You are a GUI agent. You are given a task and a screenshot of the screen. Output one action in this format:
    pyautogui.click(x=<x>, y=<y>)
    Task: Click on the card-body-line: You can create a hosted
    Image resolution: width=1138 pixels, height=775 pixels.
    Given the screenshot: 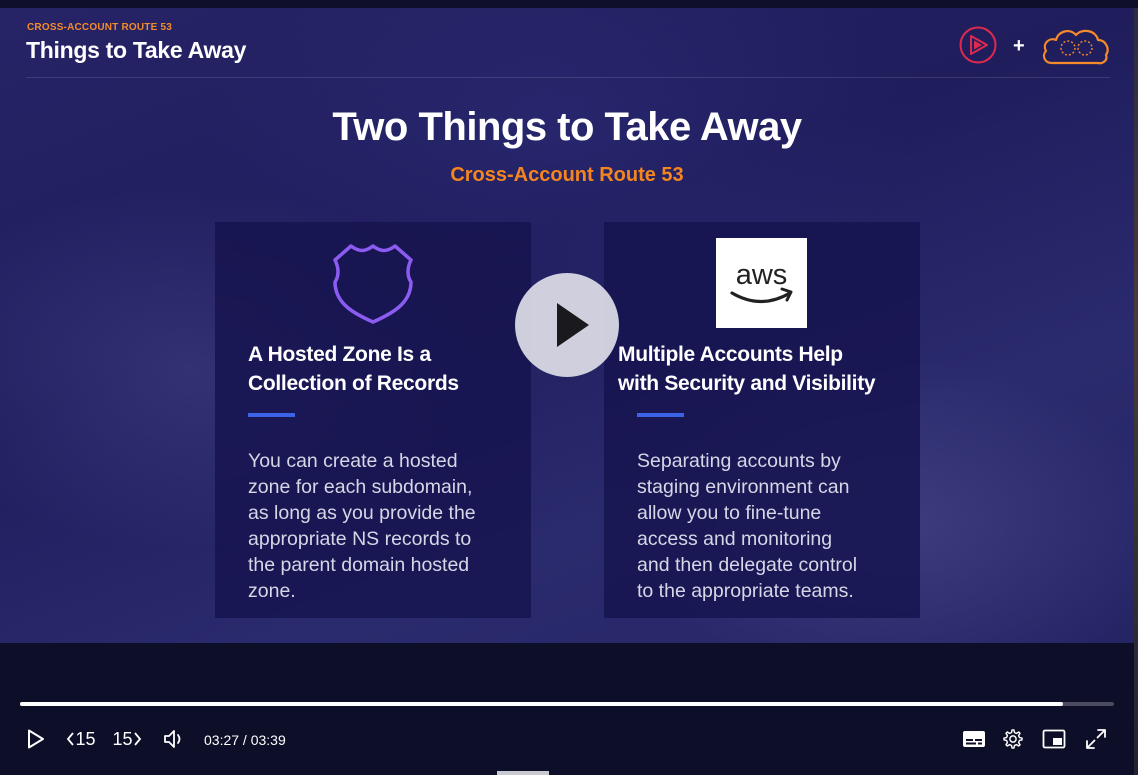 What is the action you would take?
    pyautogui.click(x=353, y=461)
    